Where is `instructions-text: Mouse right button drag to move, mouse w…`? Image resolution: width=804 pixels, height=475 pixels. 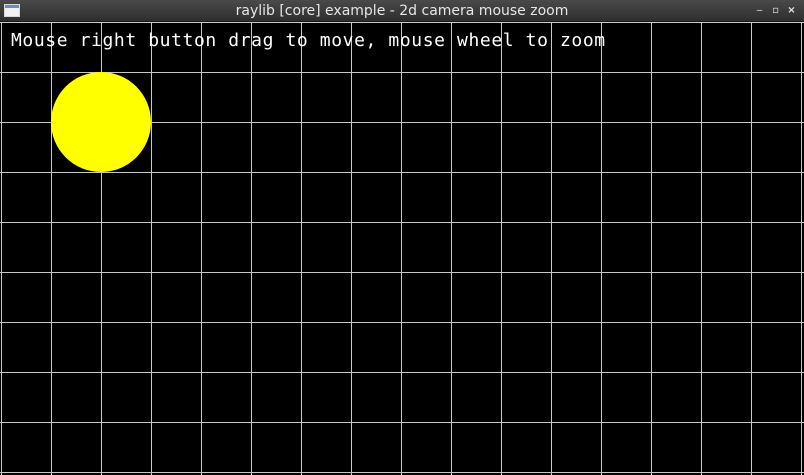 instructions-text: Mouse right button drag to move, mouse w… is located at coordinates (308, 40).